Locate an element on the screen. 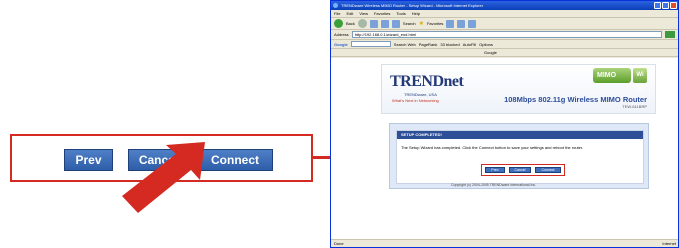  callout-box: Prev Cancel Connect is located at coordinates (161, 158).